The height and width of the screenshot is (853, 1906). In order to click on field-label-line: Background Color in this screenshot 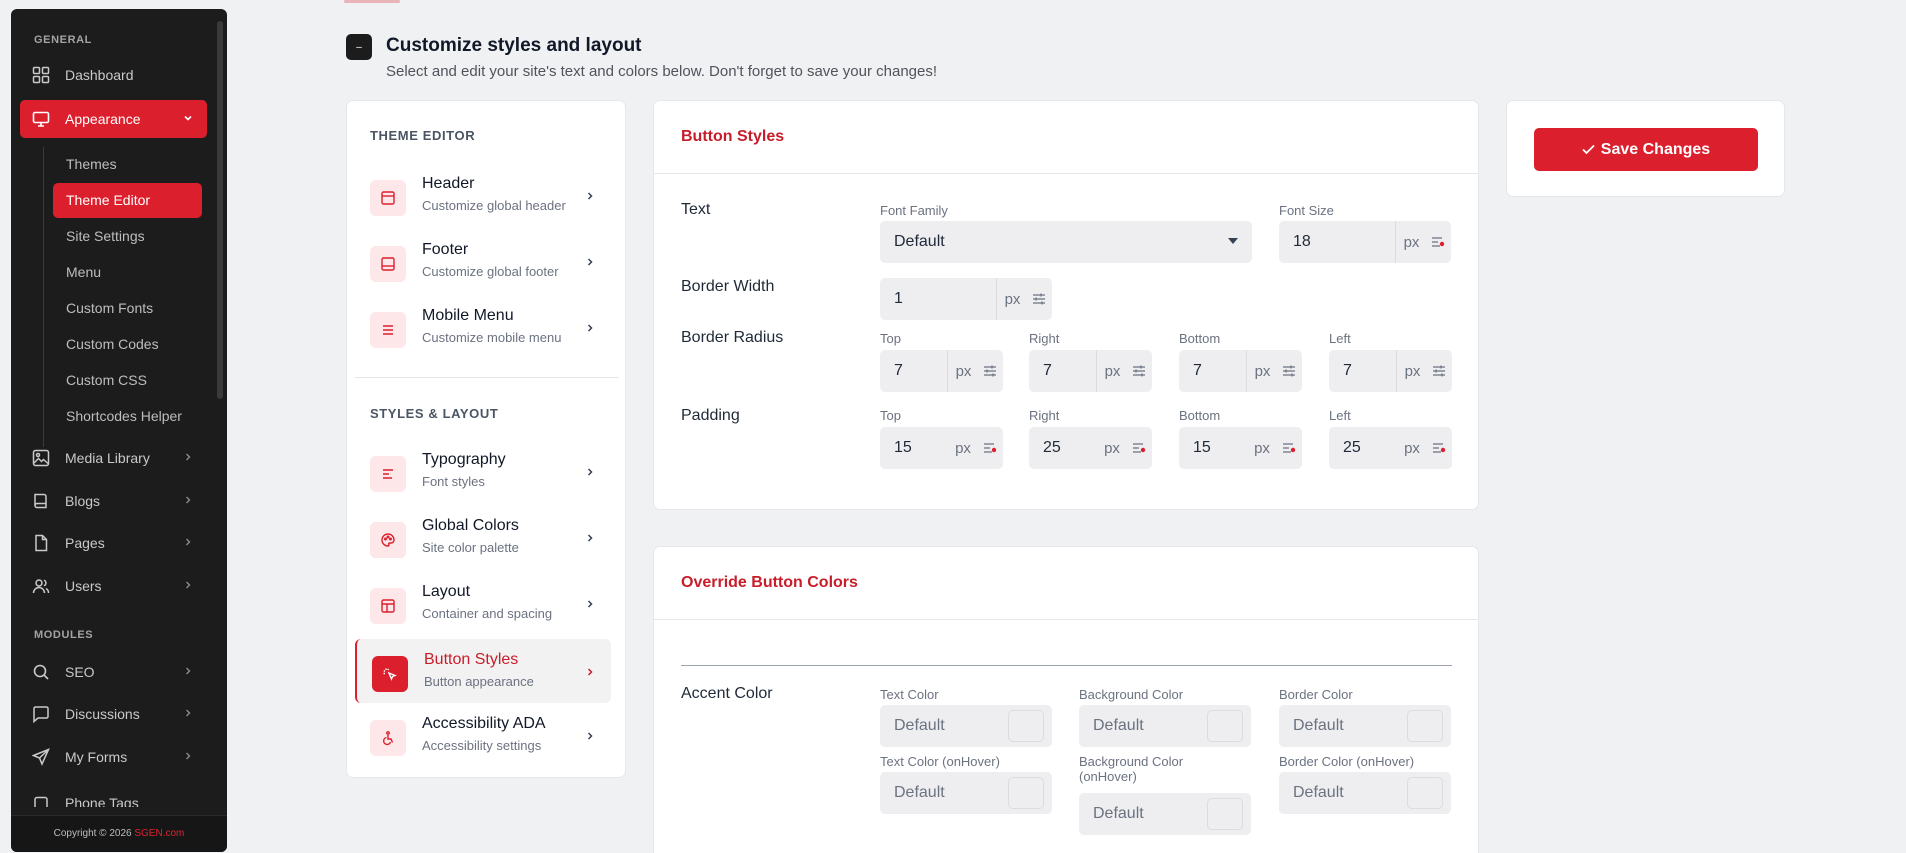, I will do `click(1131, 761)`.